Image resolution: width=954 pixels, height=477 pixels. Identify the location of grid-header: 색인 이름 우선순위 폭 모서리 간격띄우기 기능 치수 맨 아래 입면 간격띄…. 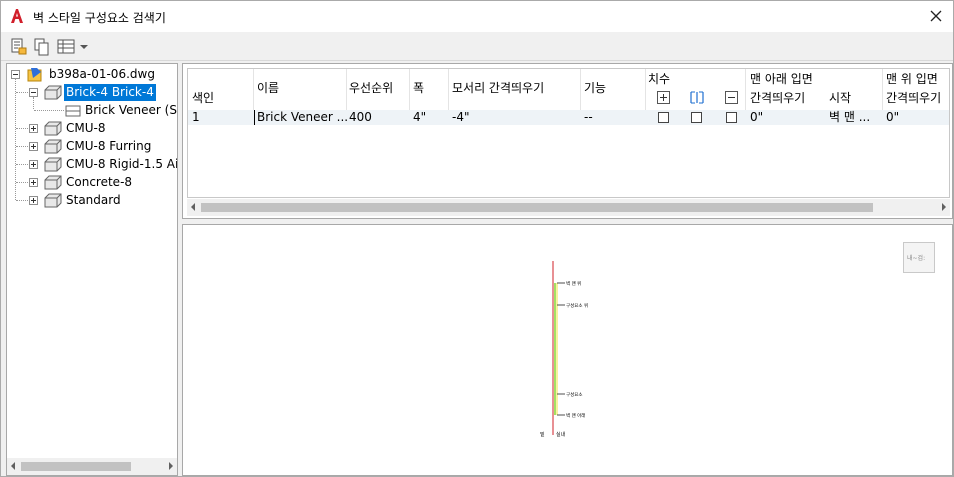
(568, 89).